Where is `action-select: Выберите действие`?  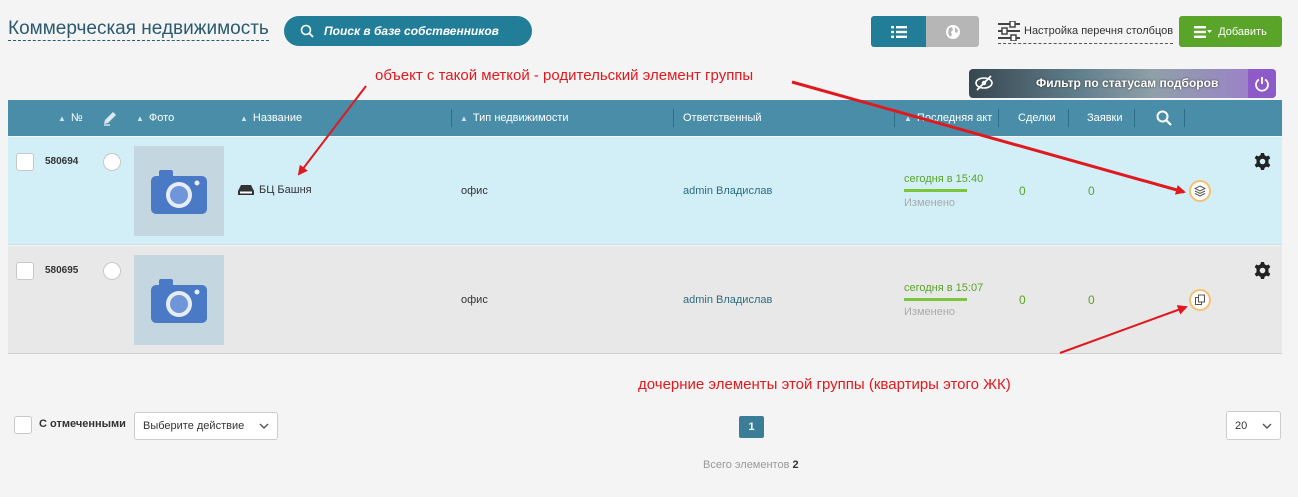 action-select: Выберите действие is located at coordinates (206, 426).